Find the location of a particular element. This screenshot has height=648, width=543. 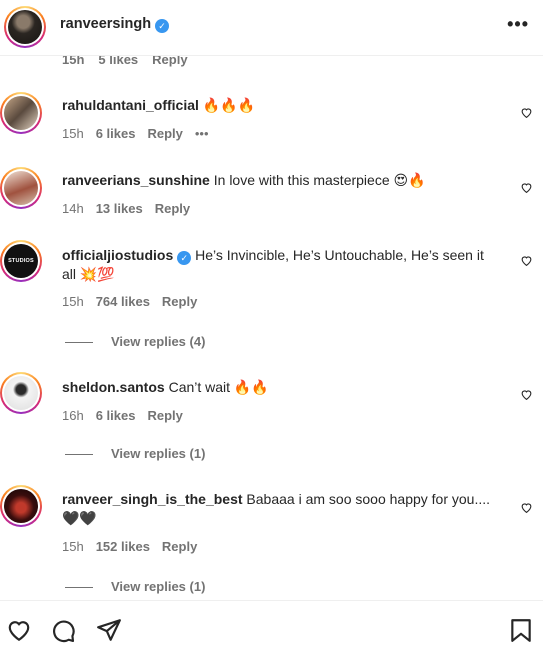

comment-body: sheldon.santos Can’t wait 🔥🔥 is located at coordinates (277, 387).